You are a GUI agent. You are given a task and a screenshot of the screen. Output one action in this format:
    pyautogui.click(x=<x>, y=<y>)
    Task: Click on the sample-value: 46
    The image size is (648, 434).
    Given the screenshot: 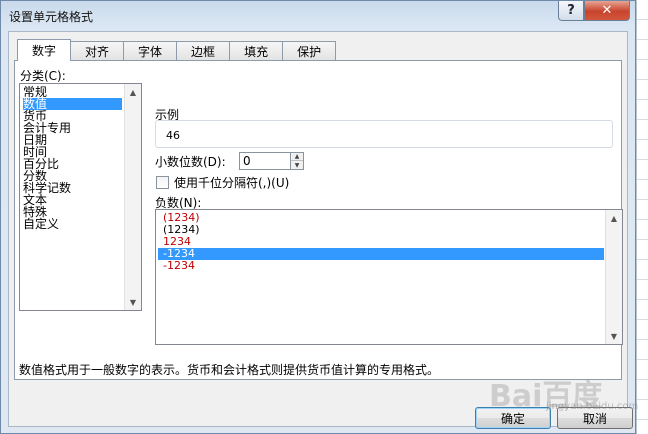 What is the action you would take?
    pyautogui.click(x=173, y=135)
    